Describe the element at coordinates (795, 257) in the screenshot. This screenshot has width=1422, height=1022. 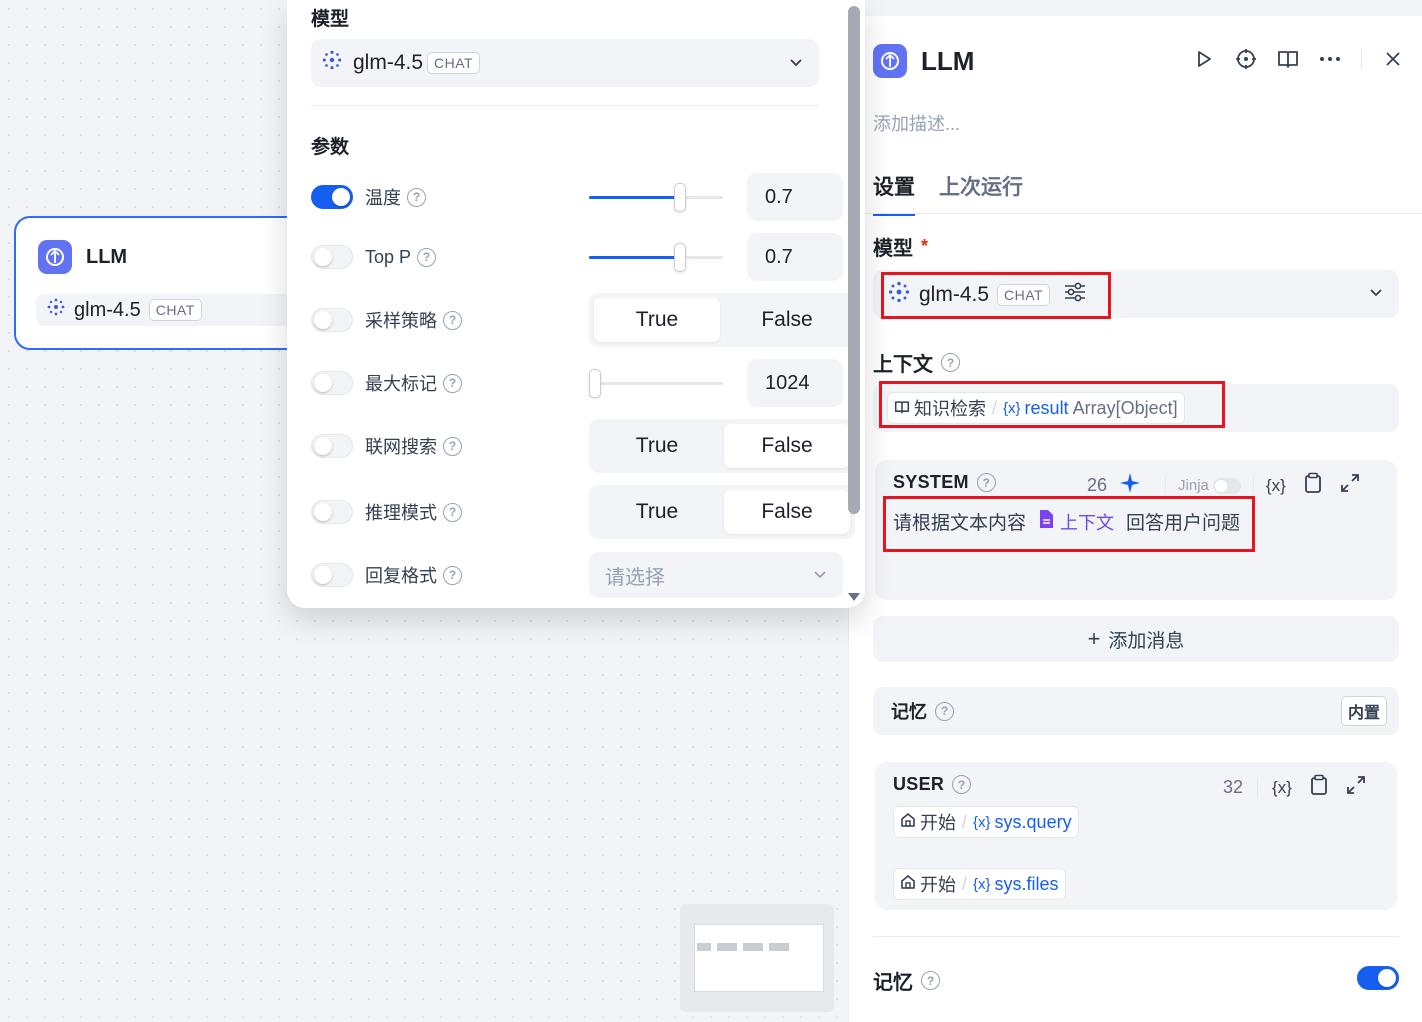
I see `top-p-input: 0.7` at that location.